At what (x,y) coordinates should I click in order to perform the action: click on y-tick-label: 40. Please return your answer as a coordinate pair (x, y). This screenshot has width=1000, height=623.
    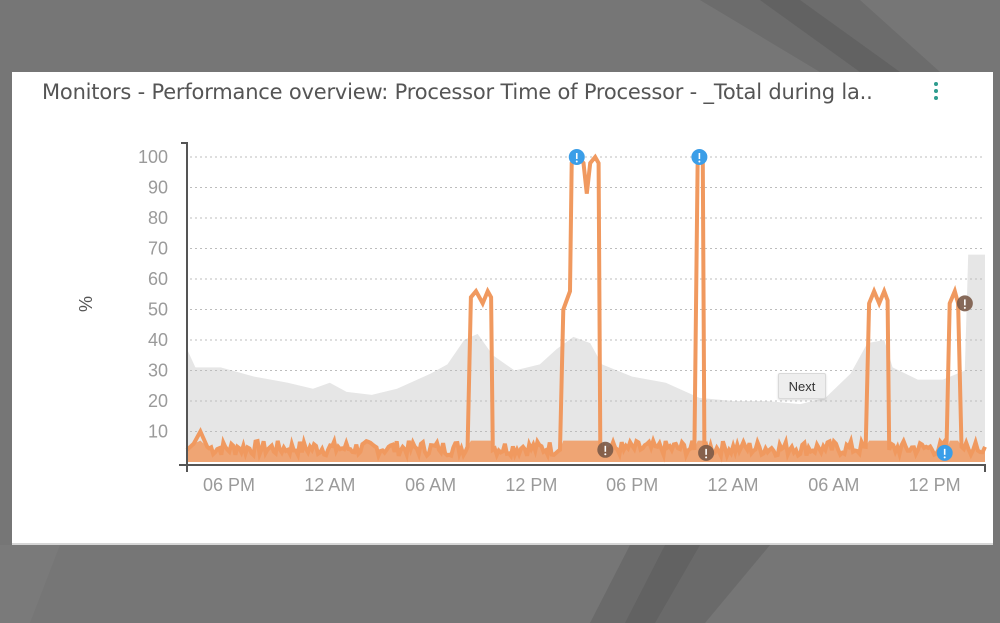
    Looking at the image, I should click on (158, 340).